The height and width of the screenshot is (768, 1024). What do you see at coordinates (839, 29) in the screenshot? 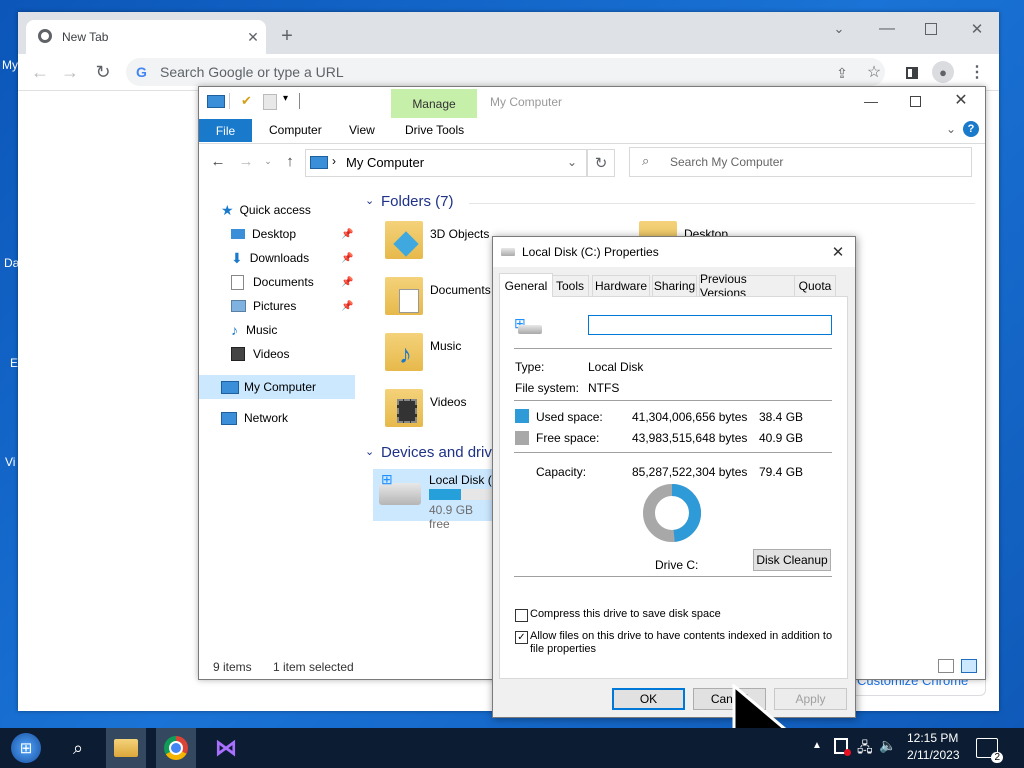
I see `tab-search-icon: ⌄` at bounding box center [839, 29].